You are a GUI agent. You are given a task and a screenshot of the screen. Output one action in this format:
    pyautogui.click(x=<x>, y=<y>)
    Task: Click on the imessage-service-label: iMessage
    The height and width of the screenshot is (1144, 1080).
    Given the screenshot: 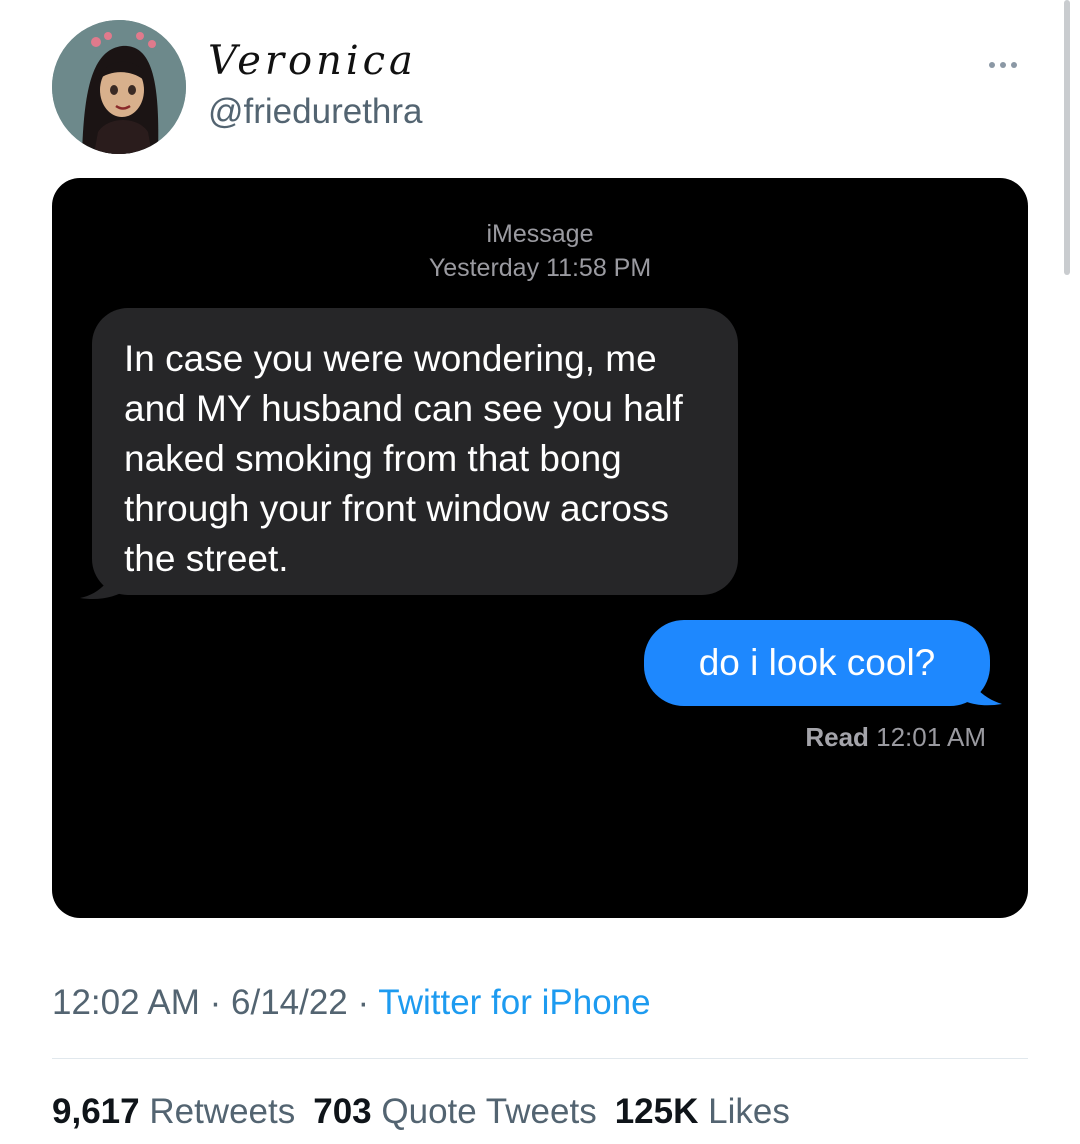 What is the action you would take?
    pyautogui.click(x=540, y=234)
    